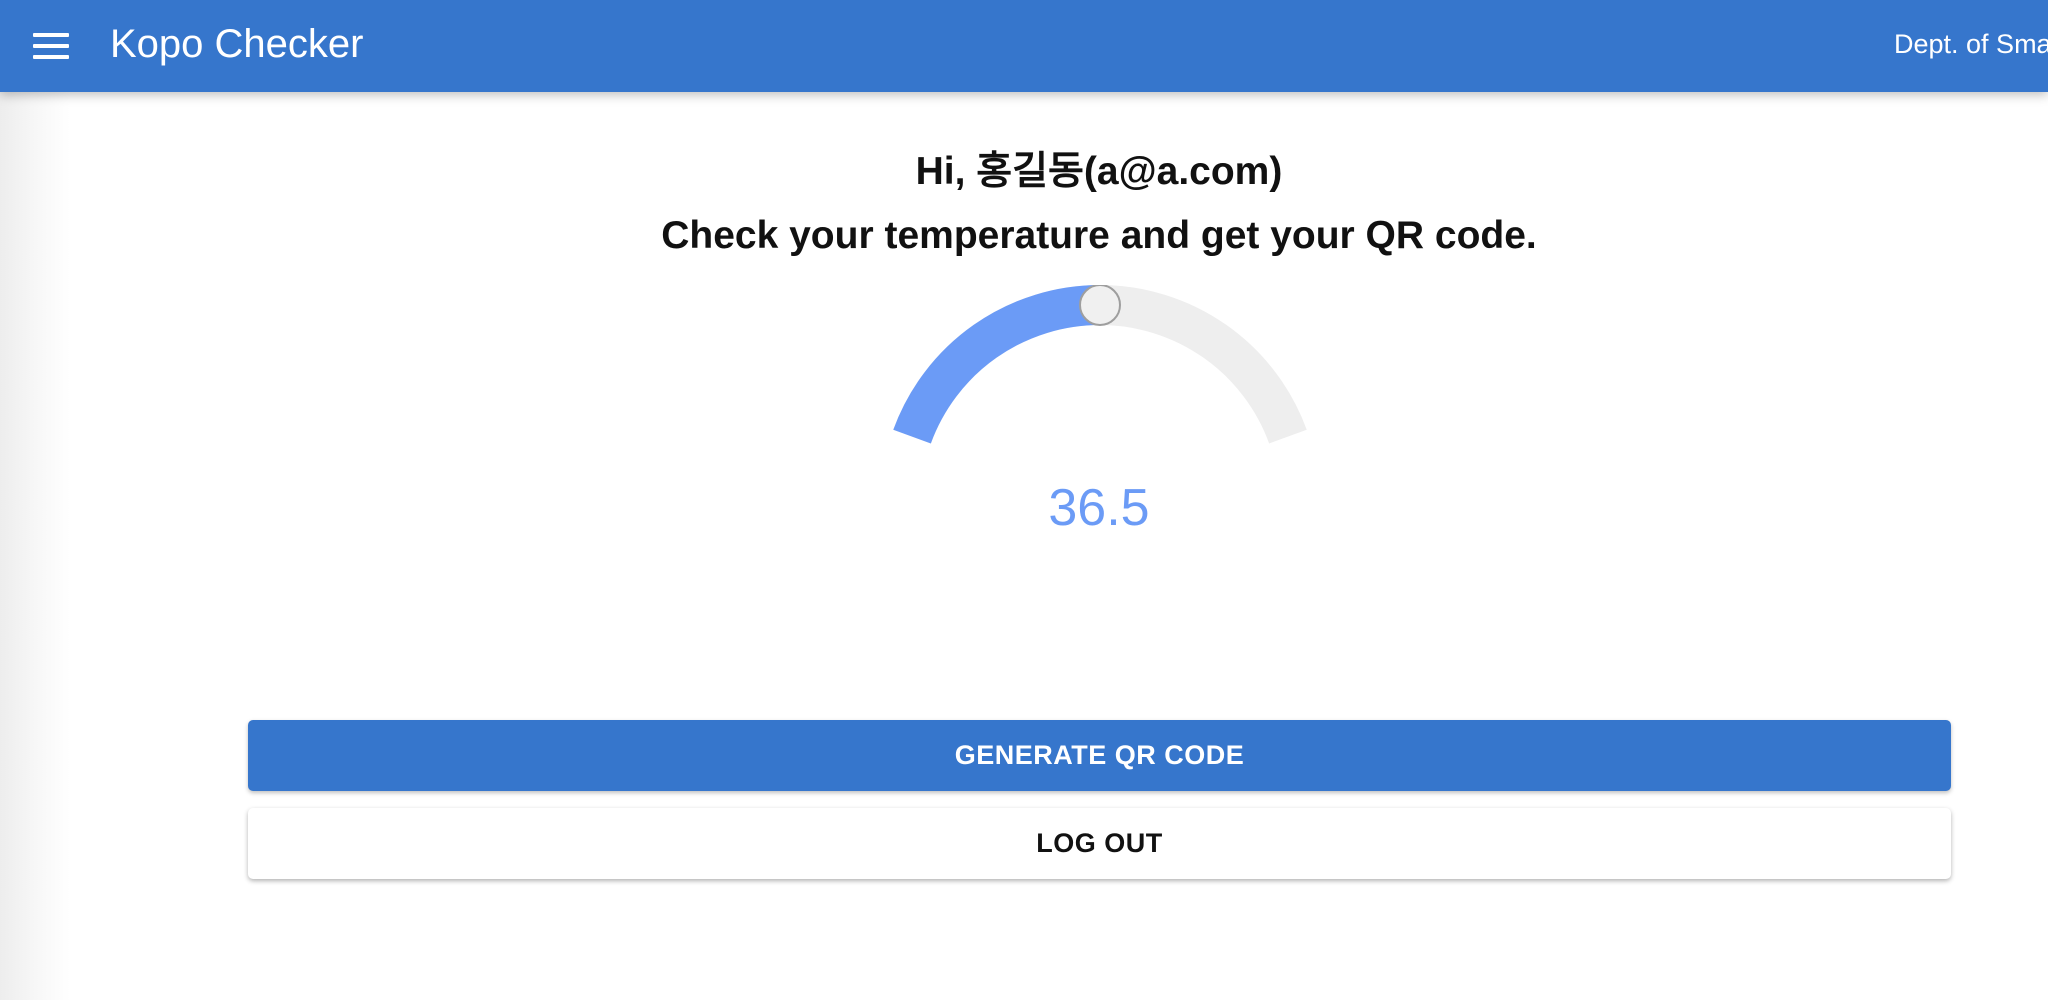 The width and height of the screenshot is (2048, 1000). Describe the element at coordinates (237, 44) in the screenshot. I see `app-title: Kopo Checker` at that location.